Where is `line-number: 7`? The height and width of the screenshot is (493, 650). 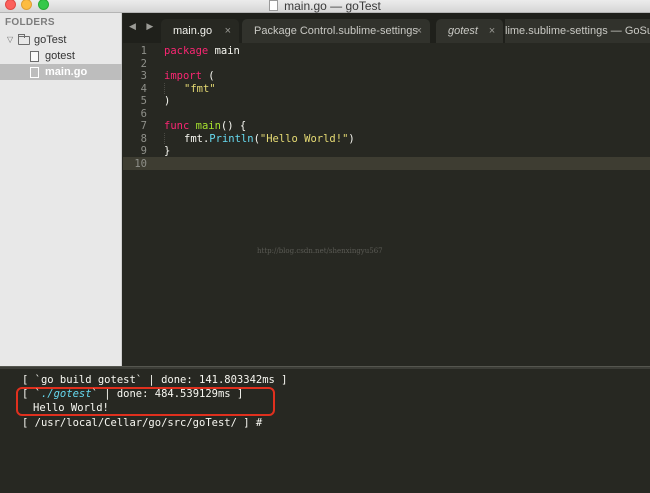
line-number: 7 is located at coordinates (143, 126).